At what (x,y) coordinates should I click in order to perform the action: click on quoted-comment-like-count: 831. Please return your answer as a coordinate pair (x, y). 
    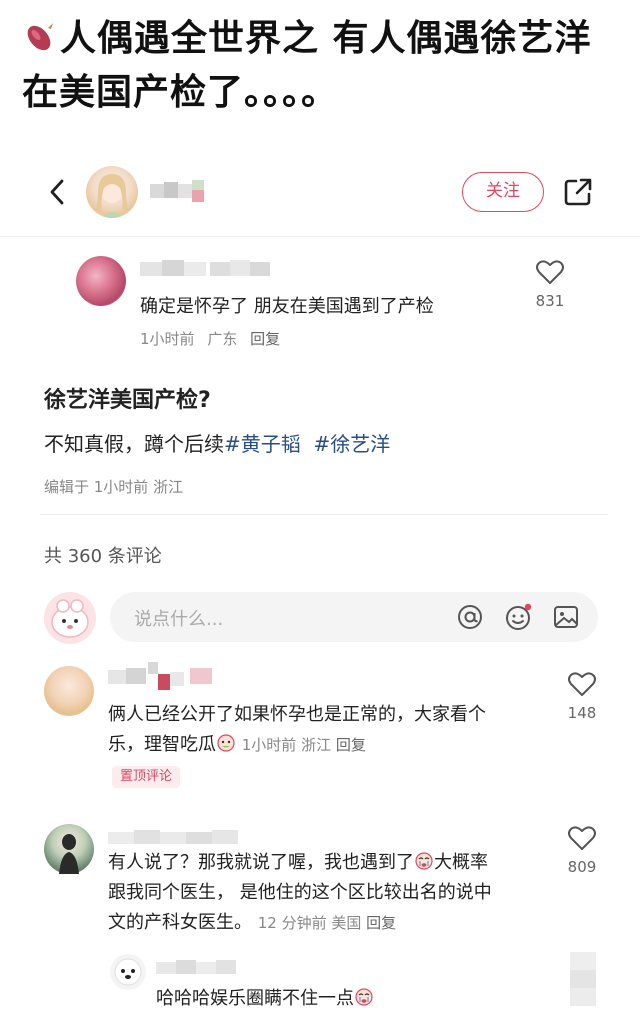
    Looking at the image, I should click on (550, 301).